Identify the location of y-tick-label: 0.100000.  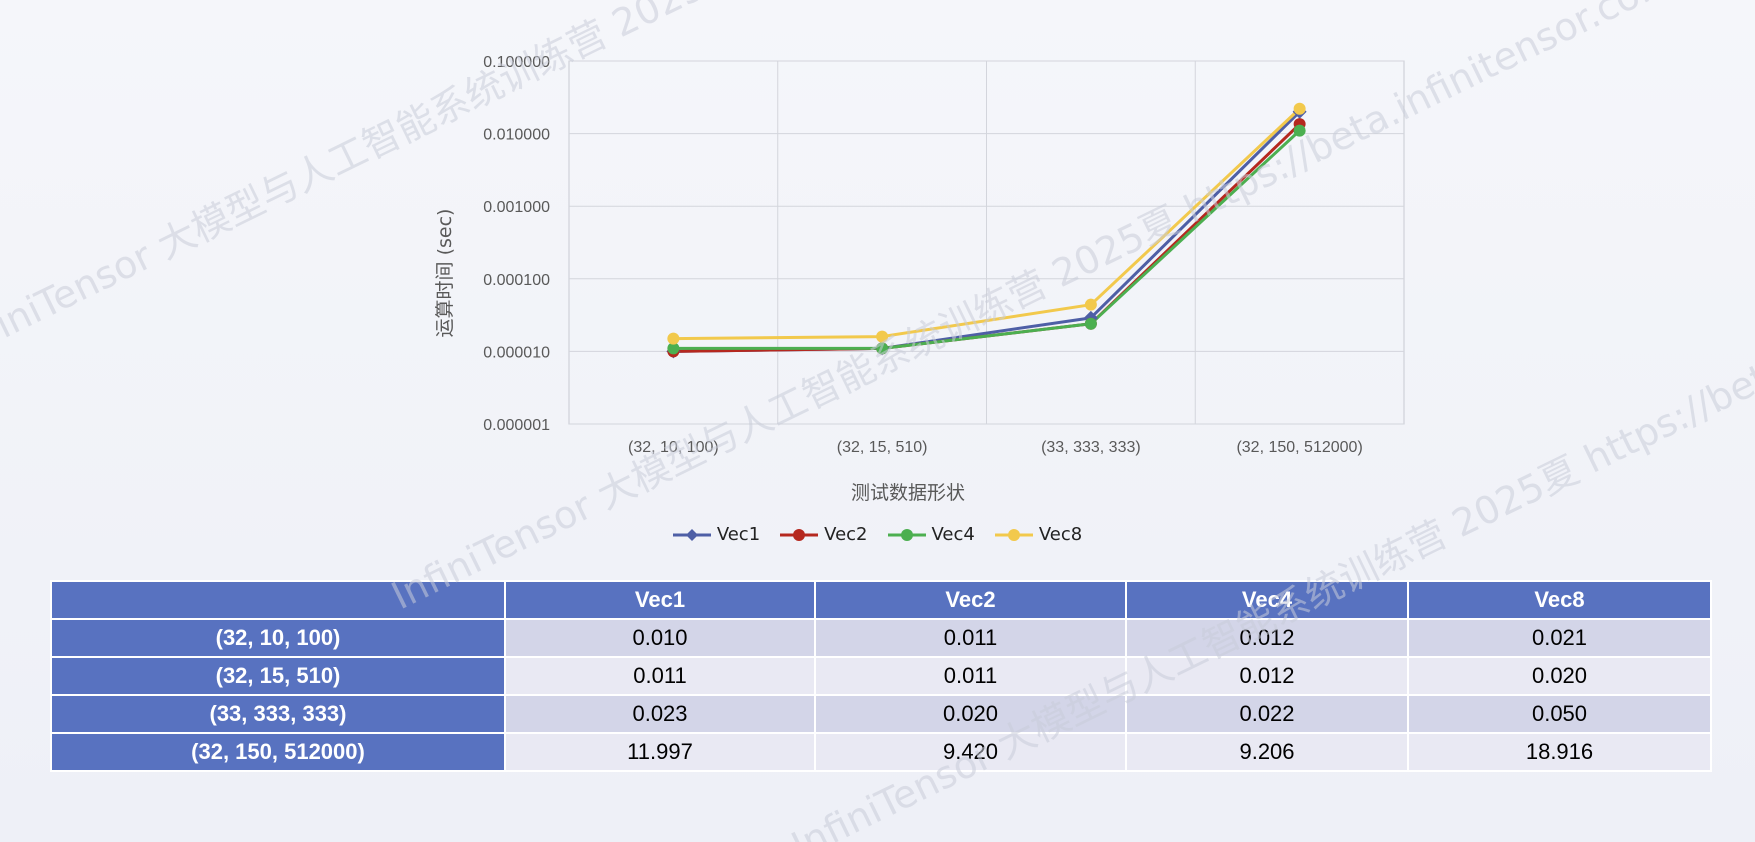
(516, 62).